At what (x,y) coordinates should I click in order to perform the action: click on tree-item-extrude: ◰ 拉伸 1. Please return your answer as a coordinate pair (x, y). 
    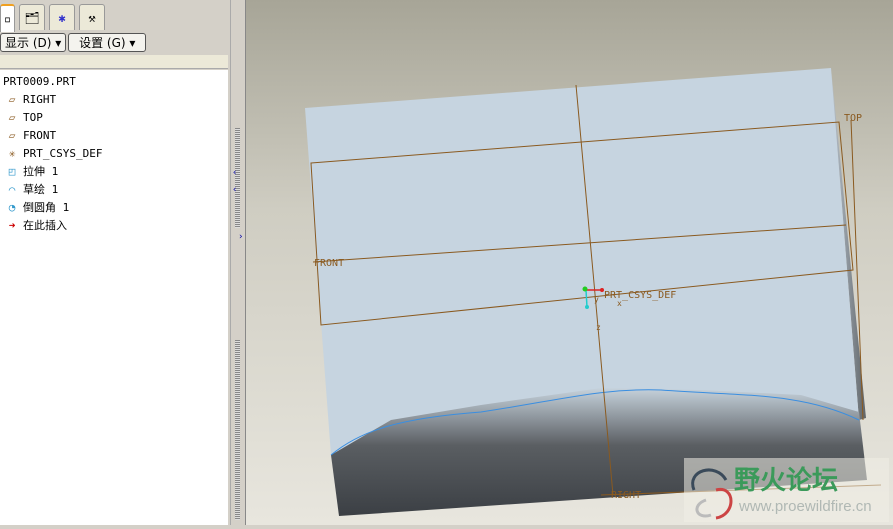
    Looking at the image, I should click on (31, 171).